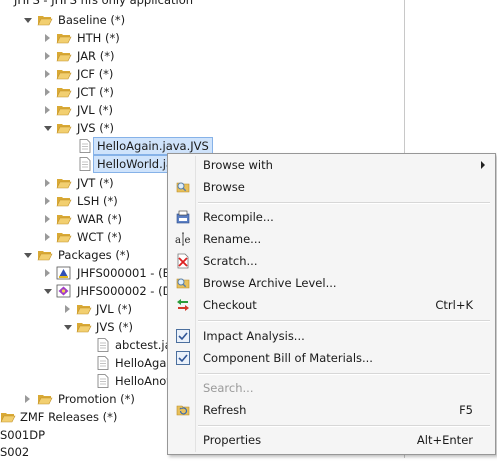  Describe the element at coordinates (99, 219) in the screenshot. I see `tree-item-label: WAR (*)` at that location.